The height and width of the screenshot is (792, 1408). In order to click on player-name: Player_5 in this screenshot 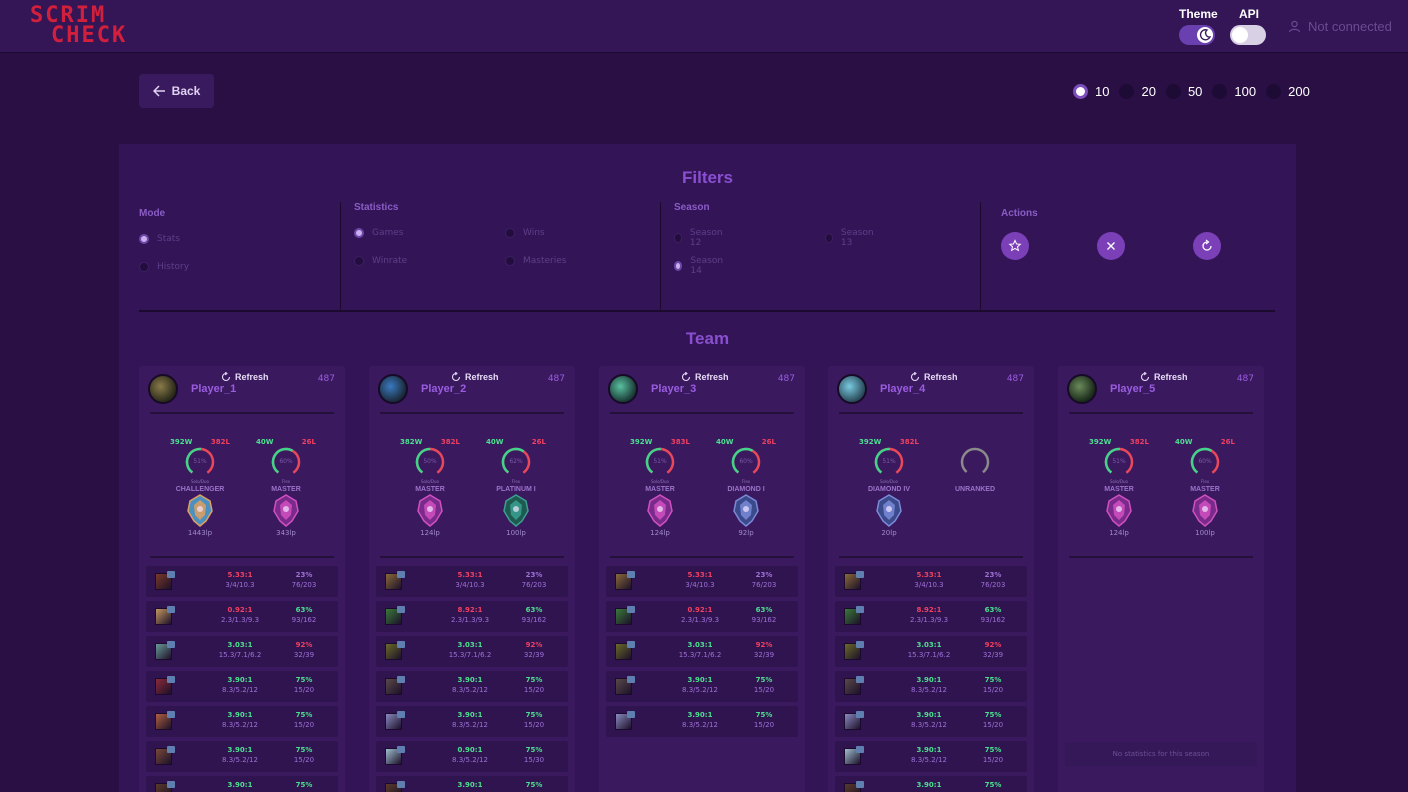, I will do `click(1132, 389)`.